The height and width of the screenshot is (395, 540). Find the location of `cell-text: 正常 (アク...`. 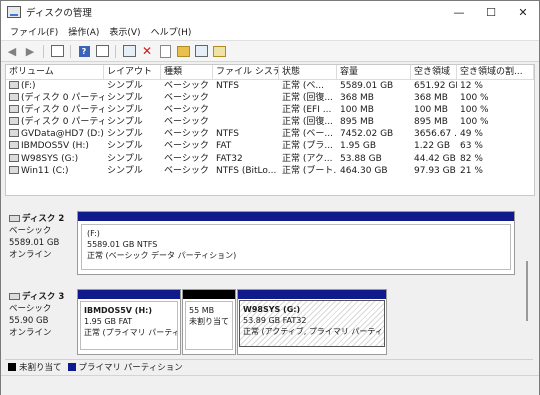

cell-text: 正常 (アク... is located at coordinates (307, 158).